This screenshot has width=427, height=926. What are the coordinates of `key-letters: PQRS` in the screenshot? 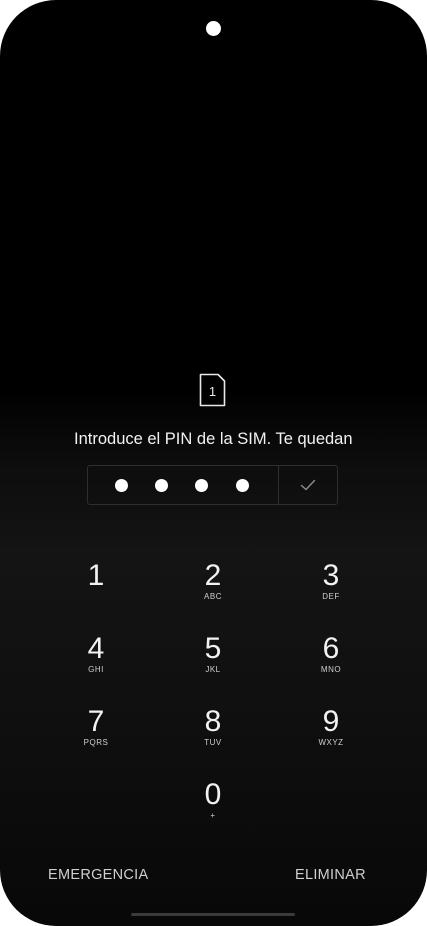 It's located at (96, 742).